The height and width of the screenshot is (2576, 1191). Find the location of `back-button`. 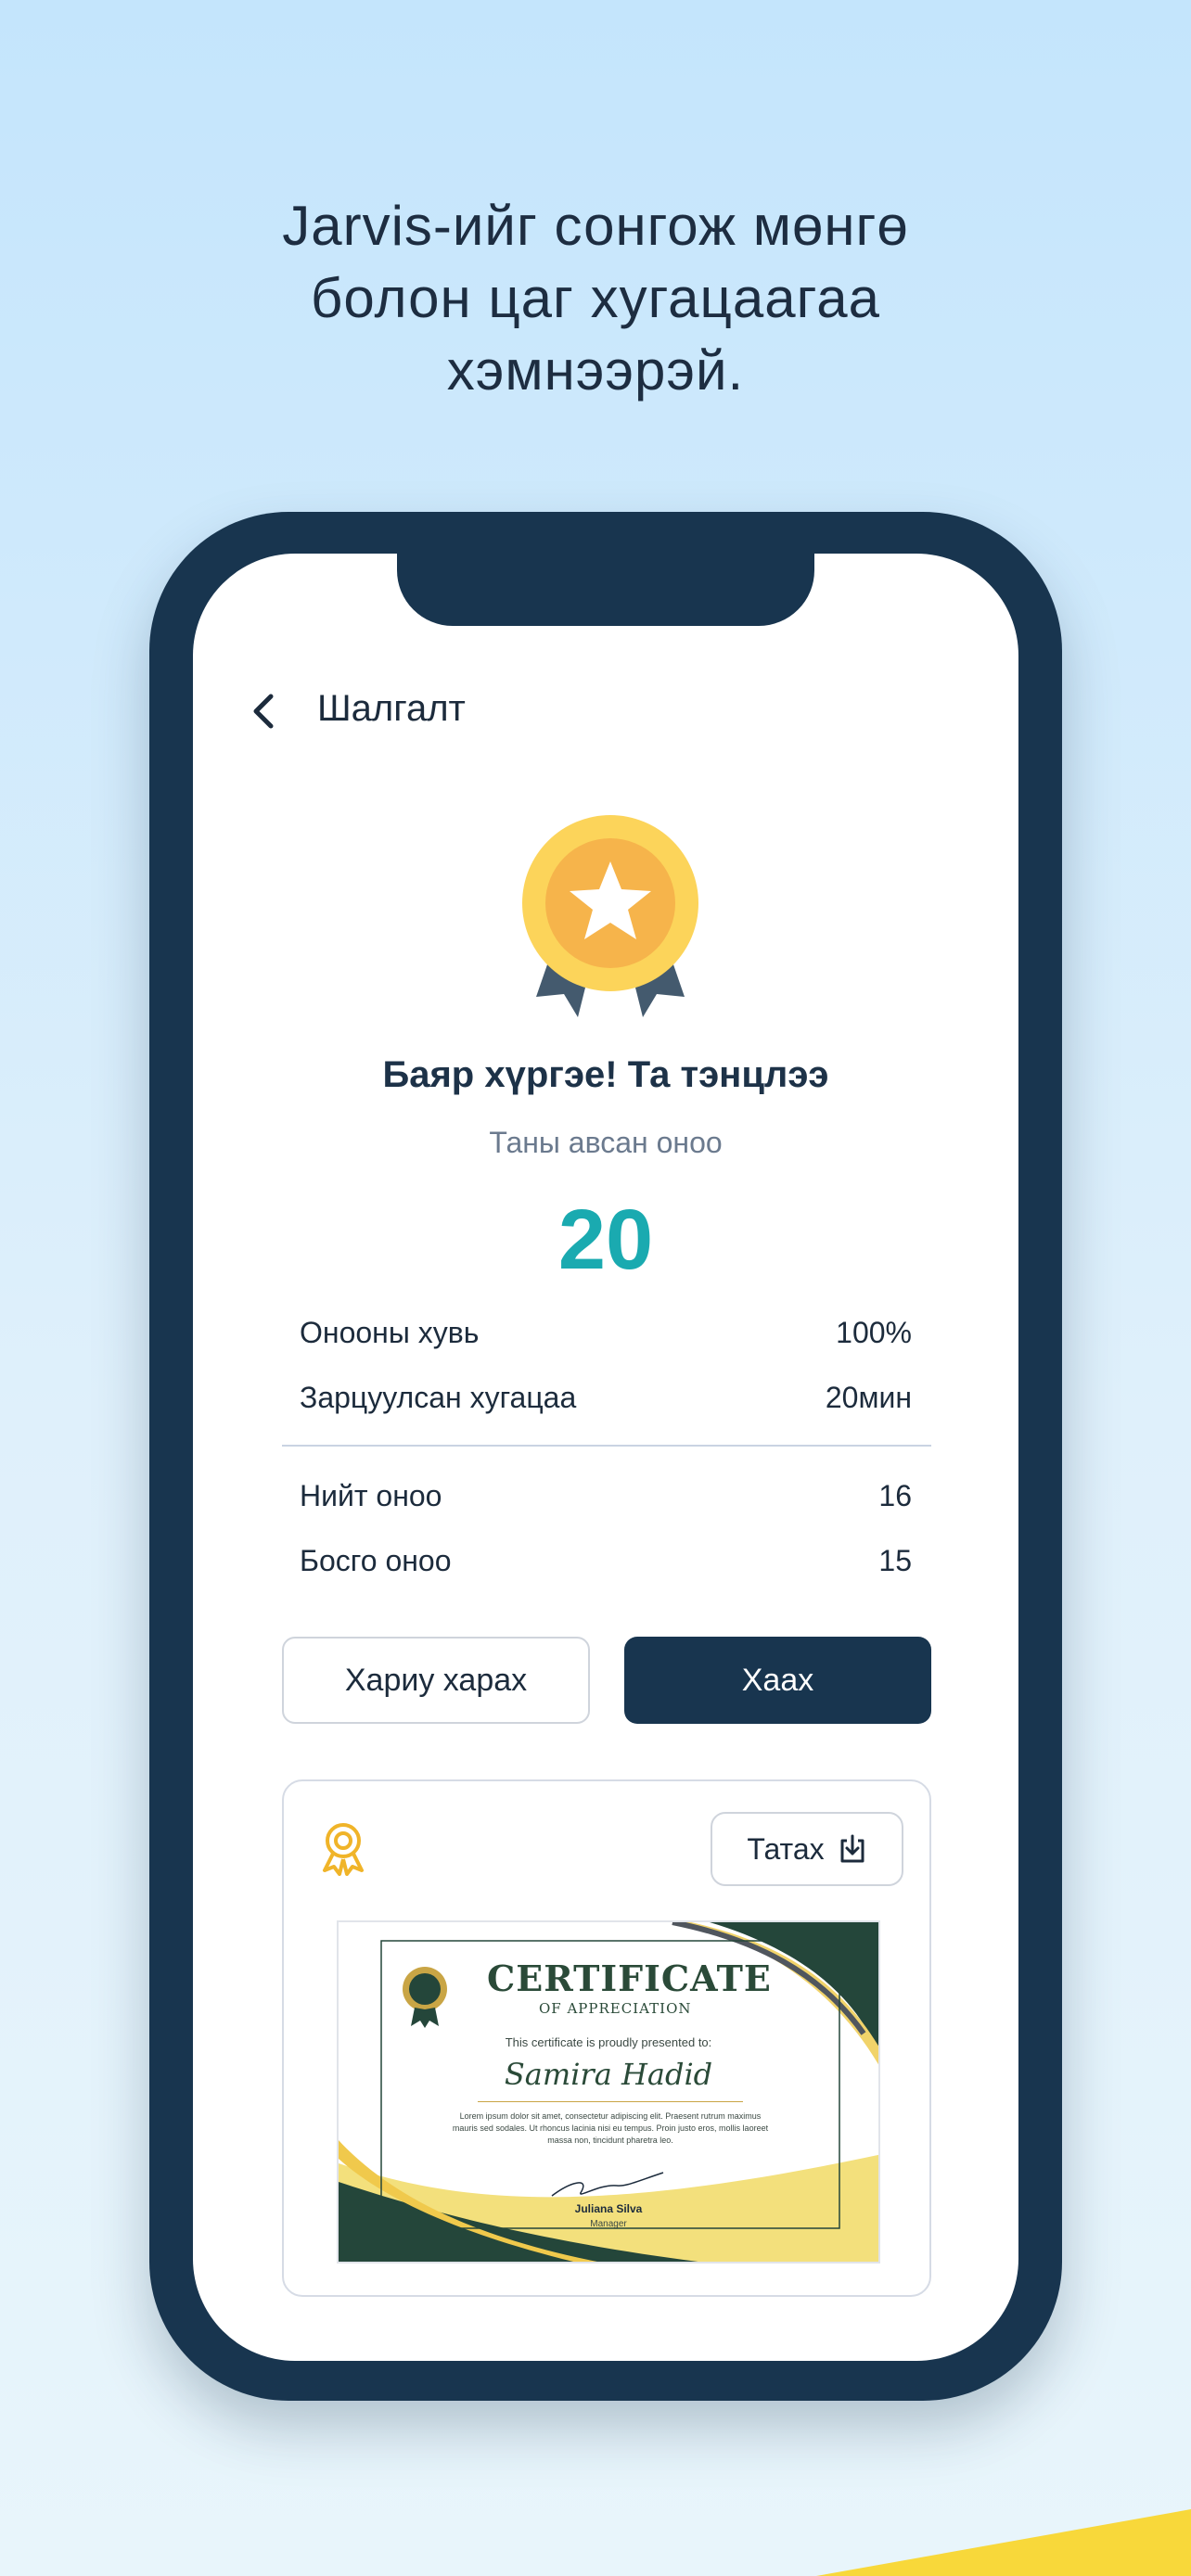

back-button is located at coordinates (262, 711).